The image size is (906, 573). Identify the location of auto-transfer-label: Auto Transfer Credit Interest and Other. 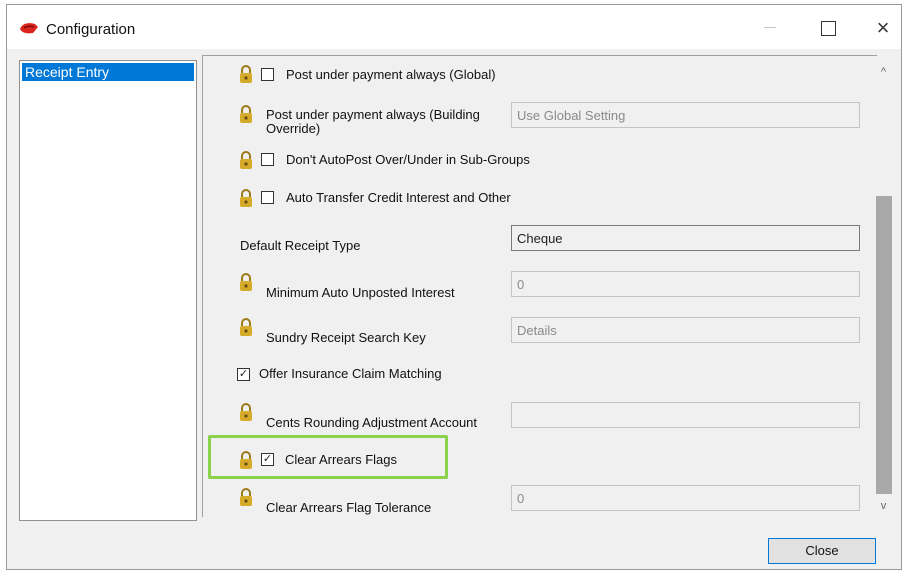
(398, 197).